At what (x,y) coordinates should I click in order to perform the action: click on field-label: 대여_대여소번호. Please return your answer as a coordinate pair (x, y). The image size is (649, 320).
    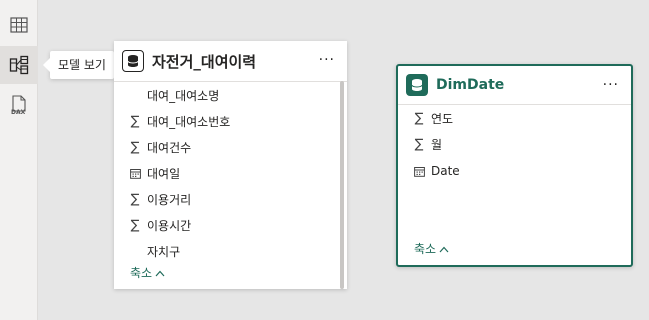
    Looking at the image, I should click on (189, 121).